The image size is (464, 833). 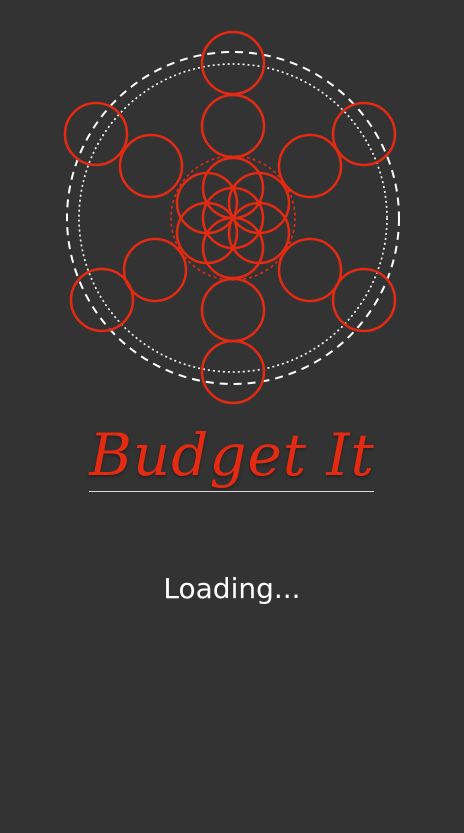 I want to click on logo-circle-lower-left-inner, so click(x=155, y=270).